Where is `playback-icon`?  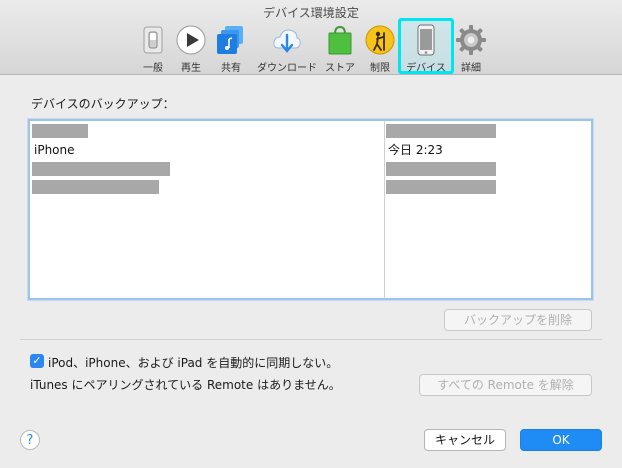 playback-icon is located at coordinates (191, 40).